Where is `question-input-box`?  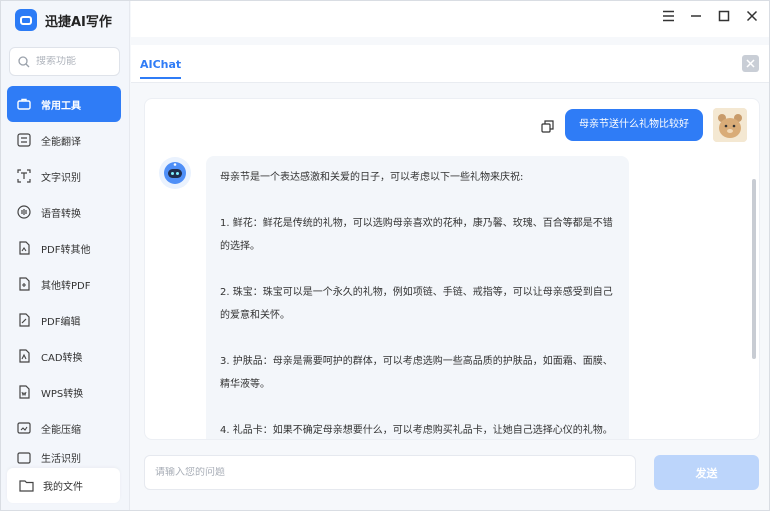
question-input-box is located at coordinates (390, 472).